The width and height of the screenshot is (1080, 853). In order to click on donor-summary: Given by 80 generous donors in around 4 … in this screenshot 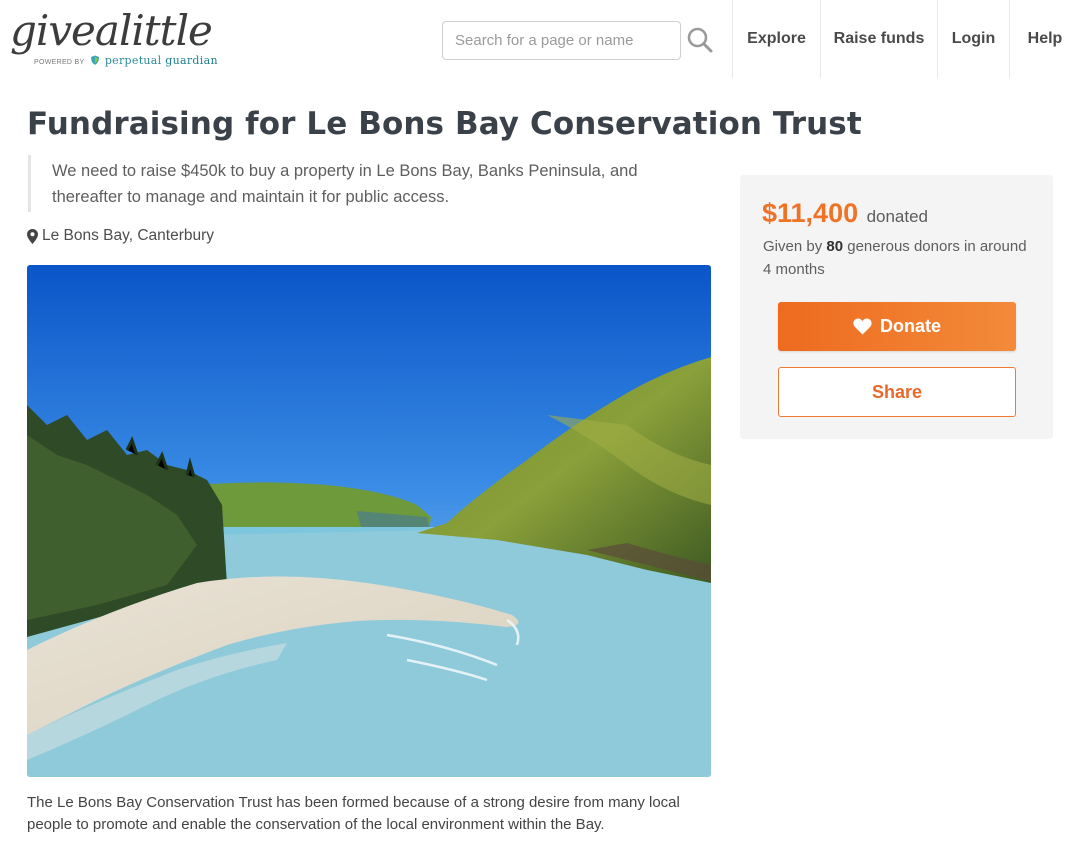, I will do `click(898, 258)`.